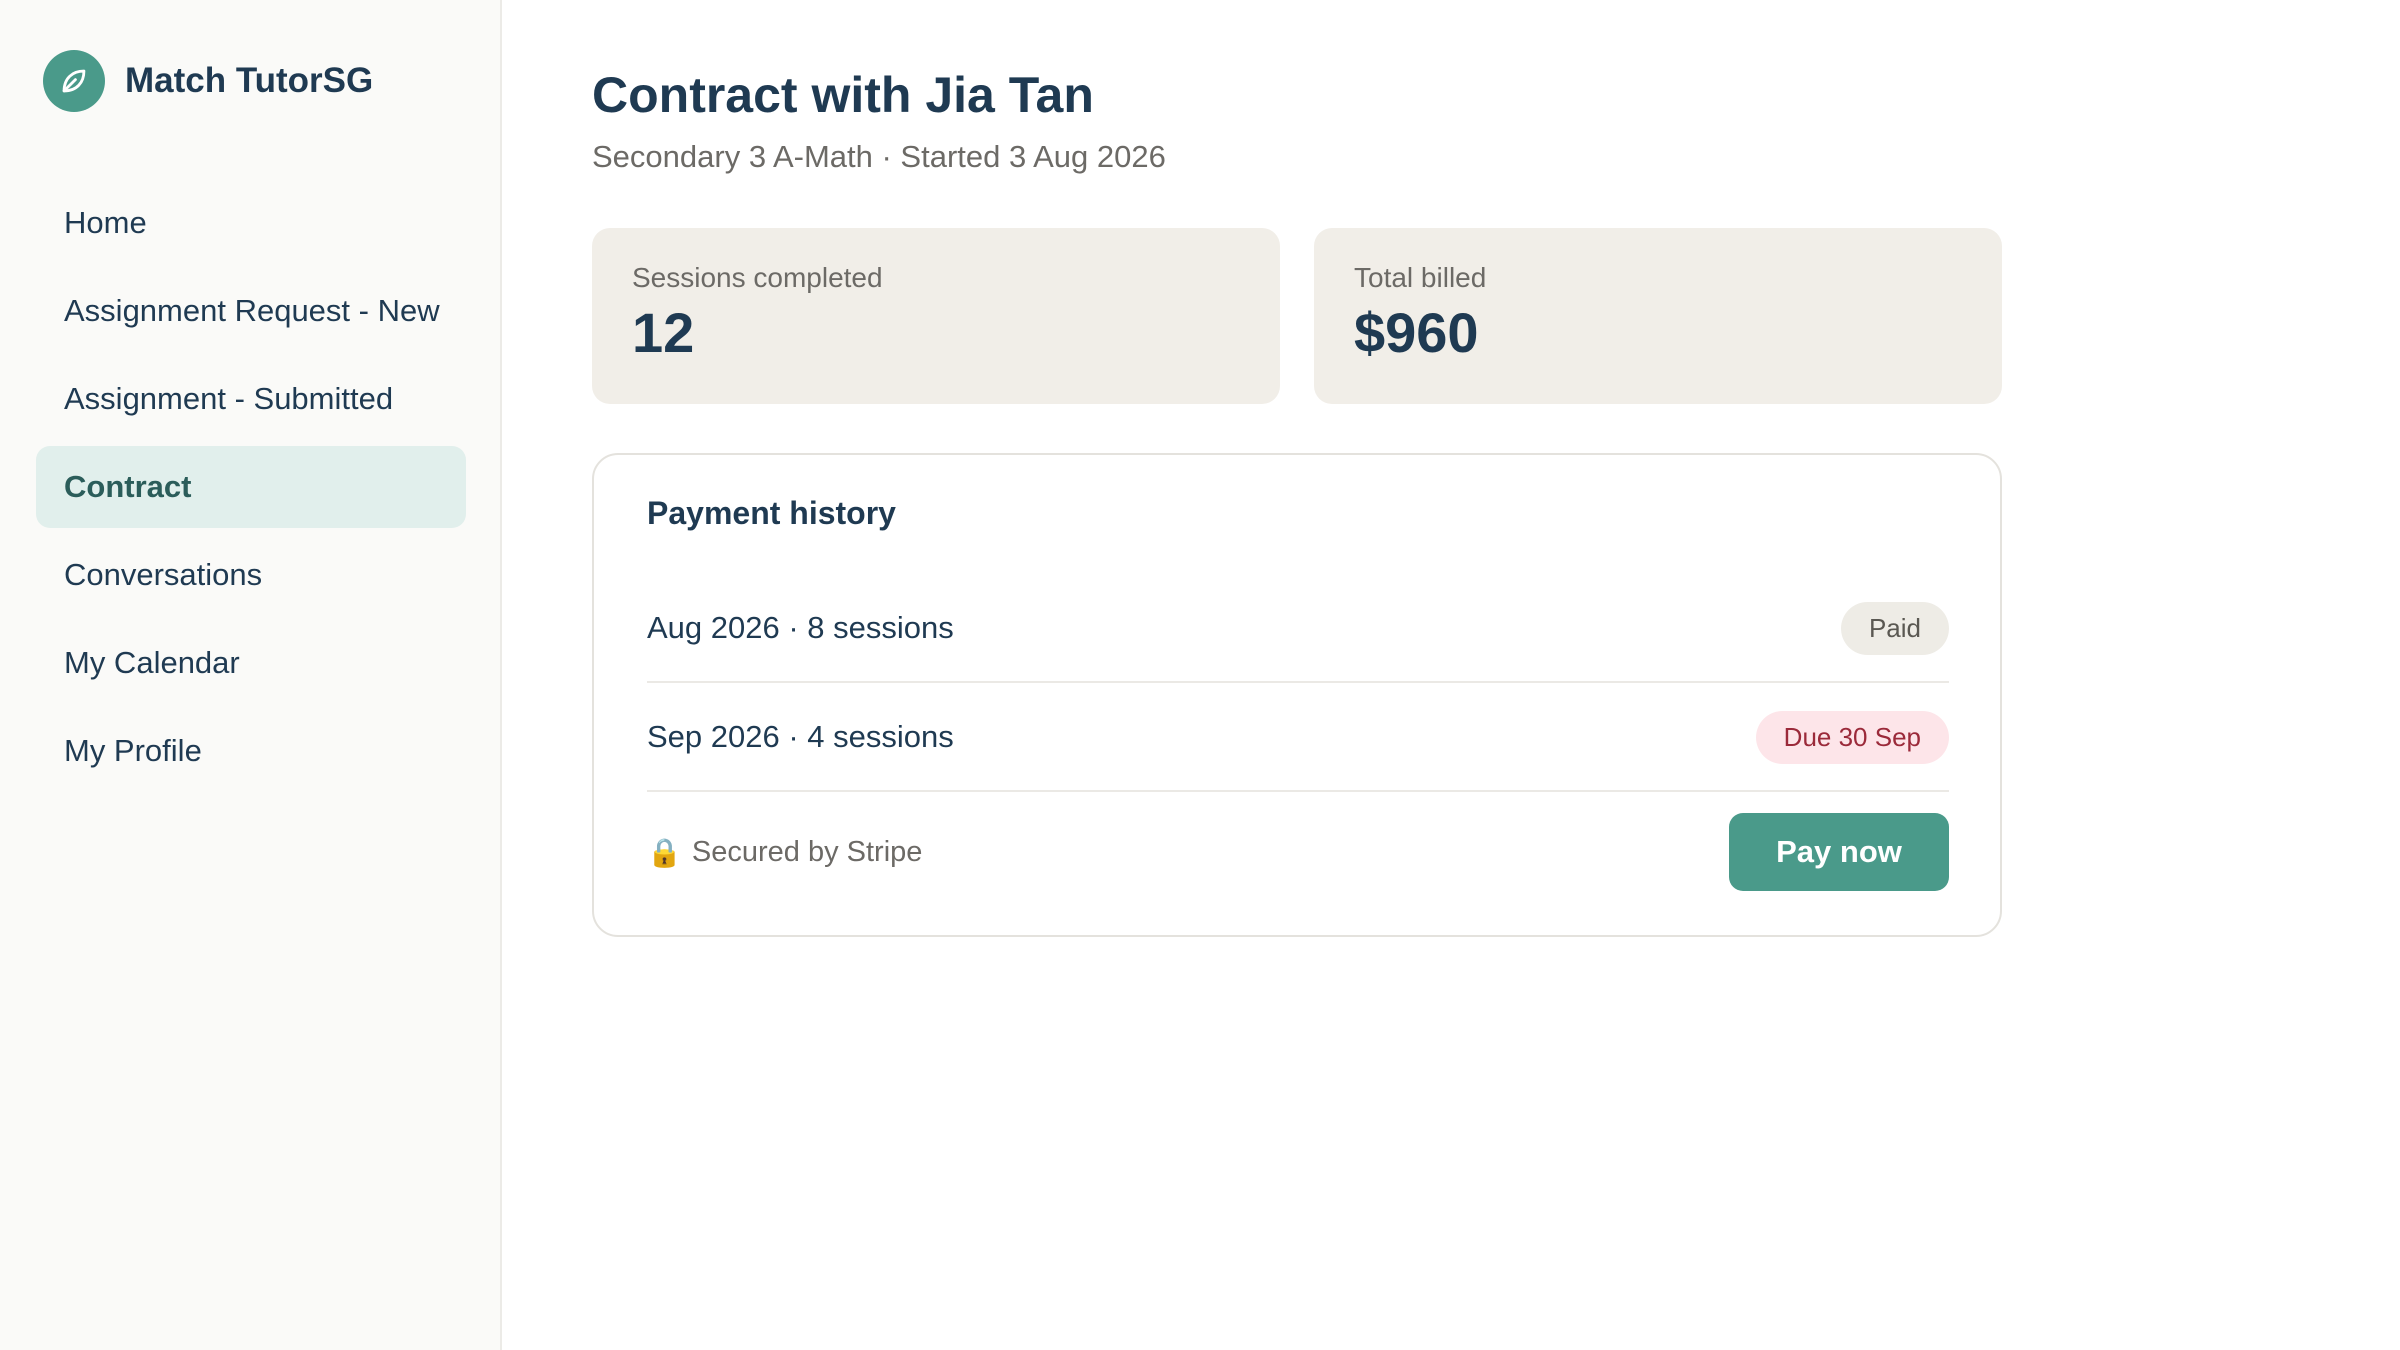  What do you see at coordinates (879, 156) in the screenshot?
I see `page-subtitle: Secondary 3 A-Math · Started 3 Aug 2026` at bounding box center [879, 156].